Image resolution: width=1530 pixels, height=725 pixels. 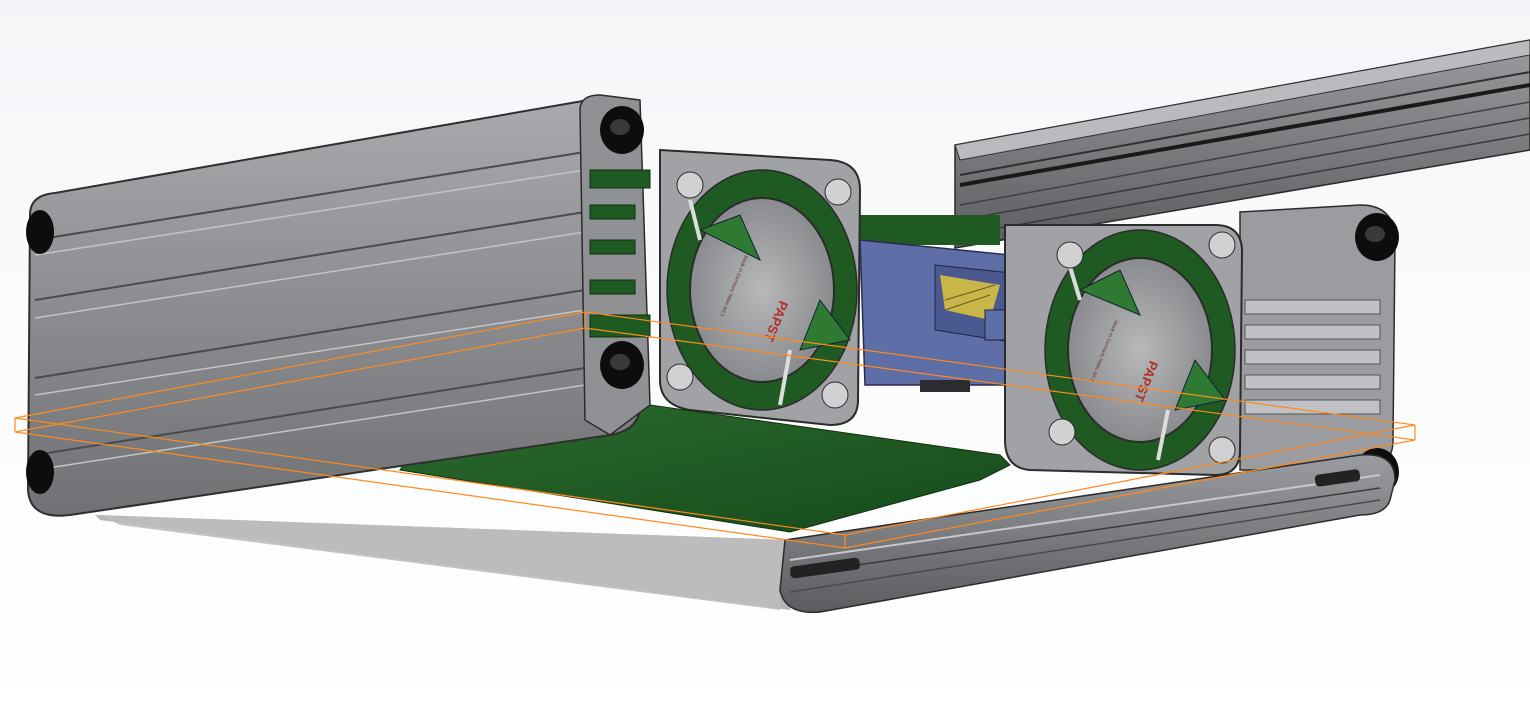 I want to click on fan-right: PAPST Made in Germany Nidec Art.1, so click(x=1124, y=350).